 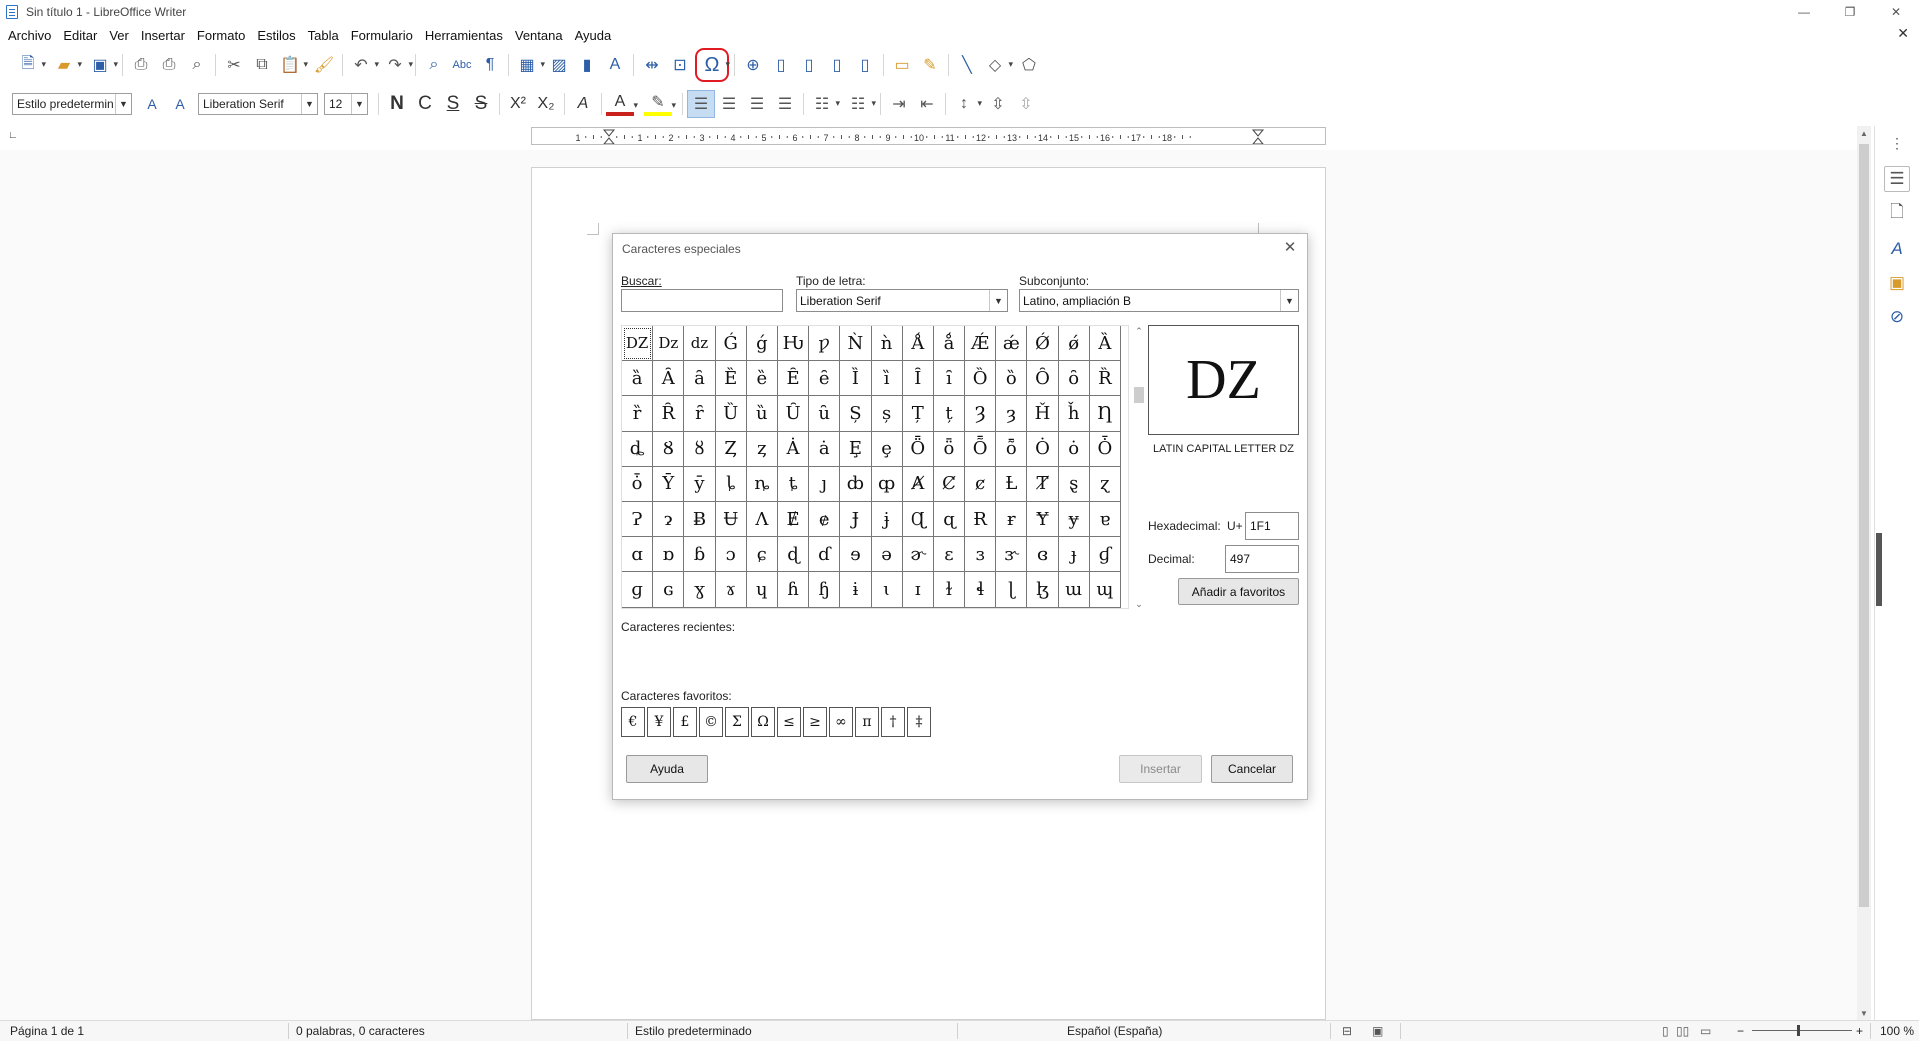 I want to click on character-cell: ȱ, so click(x=638, y=484).